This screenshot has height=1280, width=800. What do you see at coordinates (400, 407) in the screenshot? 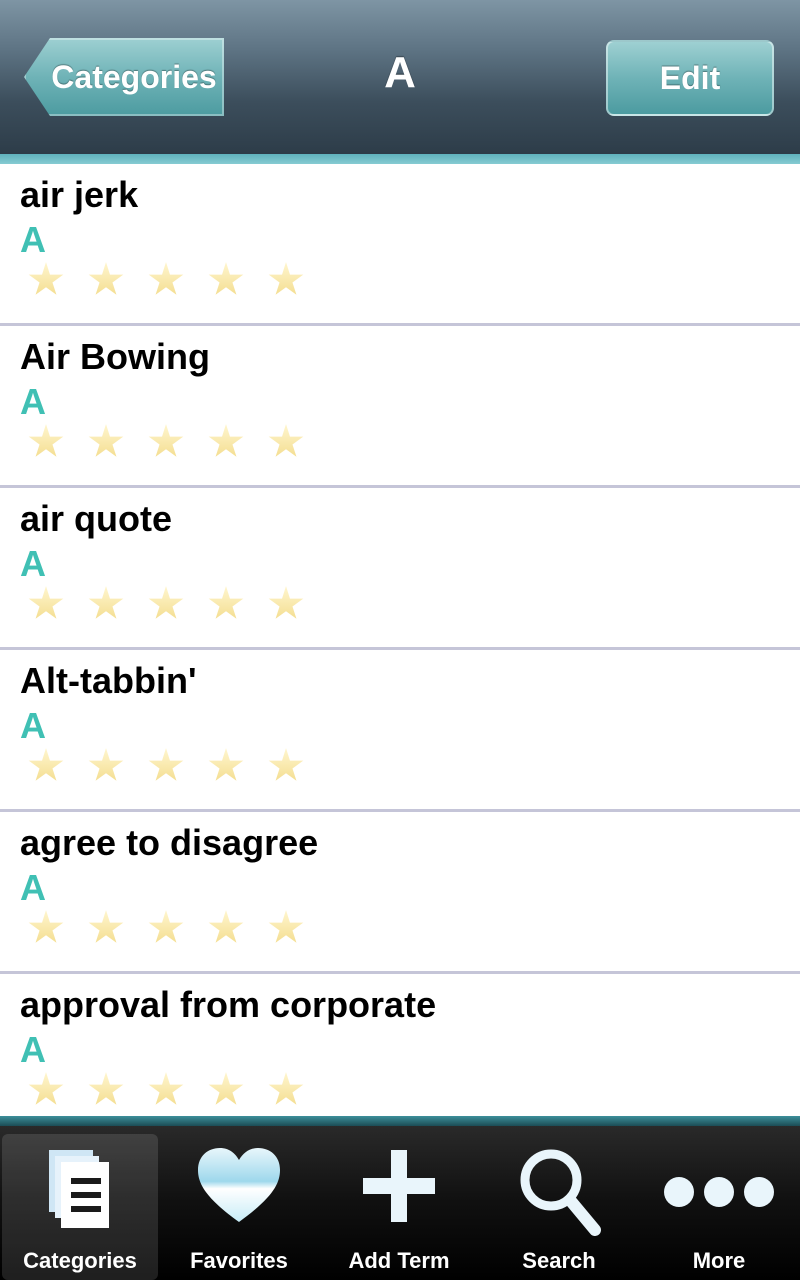
I see `list-item: Air Bowing A` at bounding box center [400, 407].